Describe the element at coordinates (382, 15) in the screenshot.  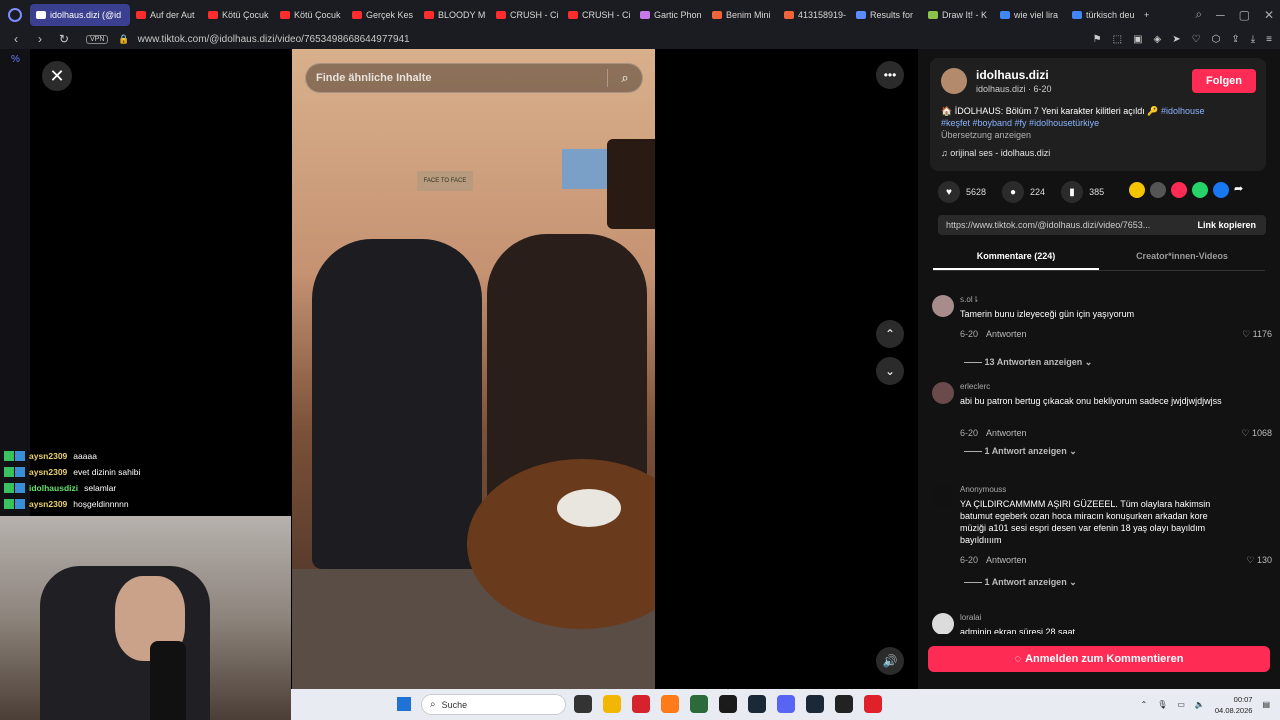
I see `browser-tab: Gerçek Kes` at that location.